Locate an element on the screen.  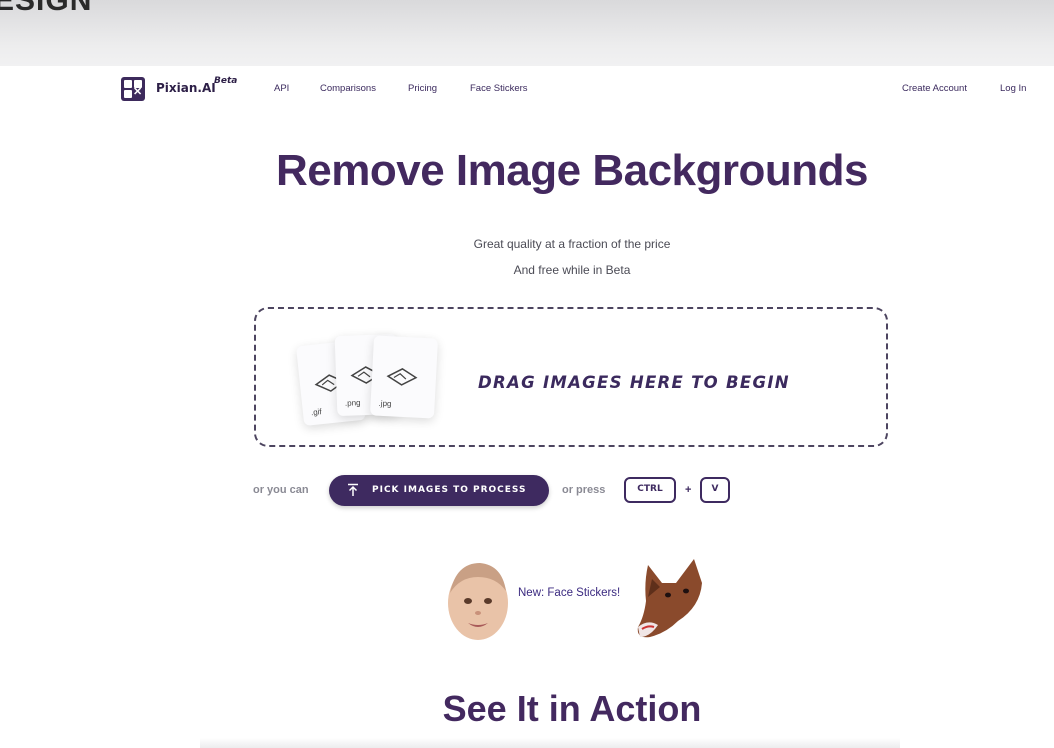
nav-pricing-link: Pricing is located at coordinates (422, 88).